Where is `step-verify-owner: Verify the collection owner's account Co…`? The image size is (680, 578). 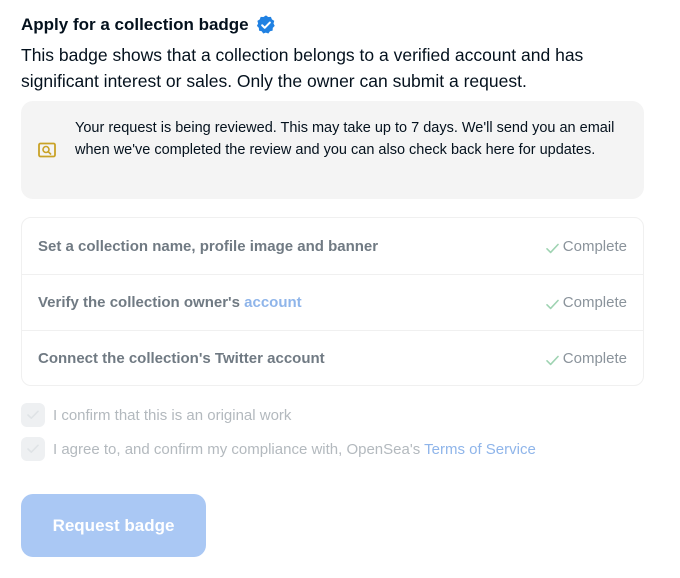
step-verify-owner: Verify the collection owner's account Co… is located at coordinates (332, 302).